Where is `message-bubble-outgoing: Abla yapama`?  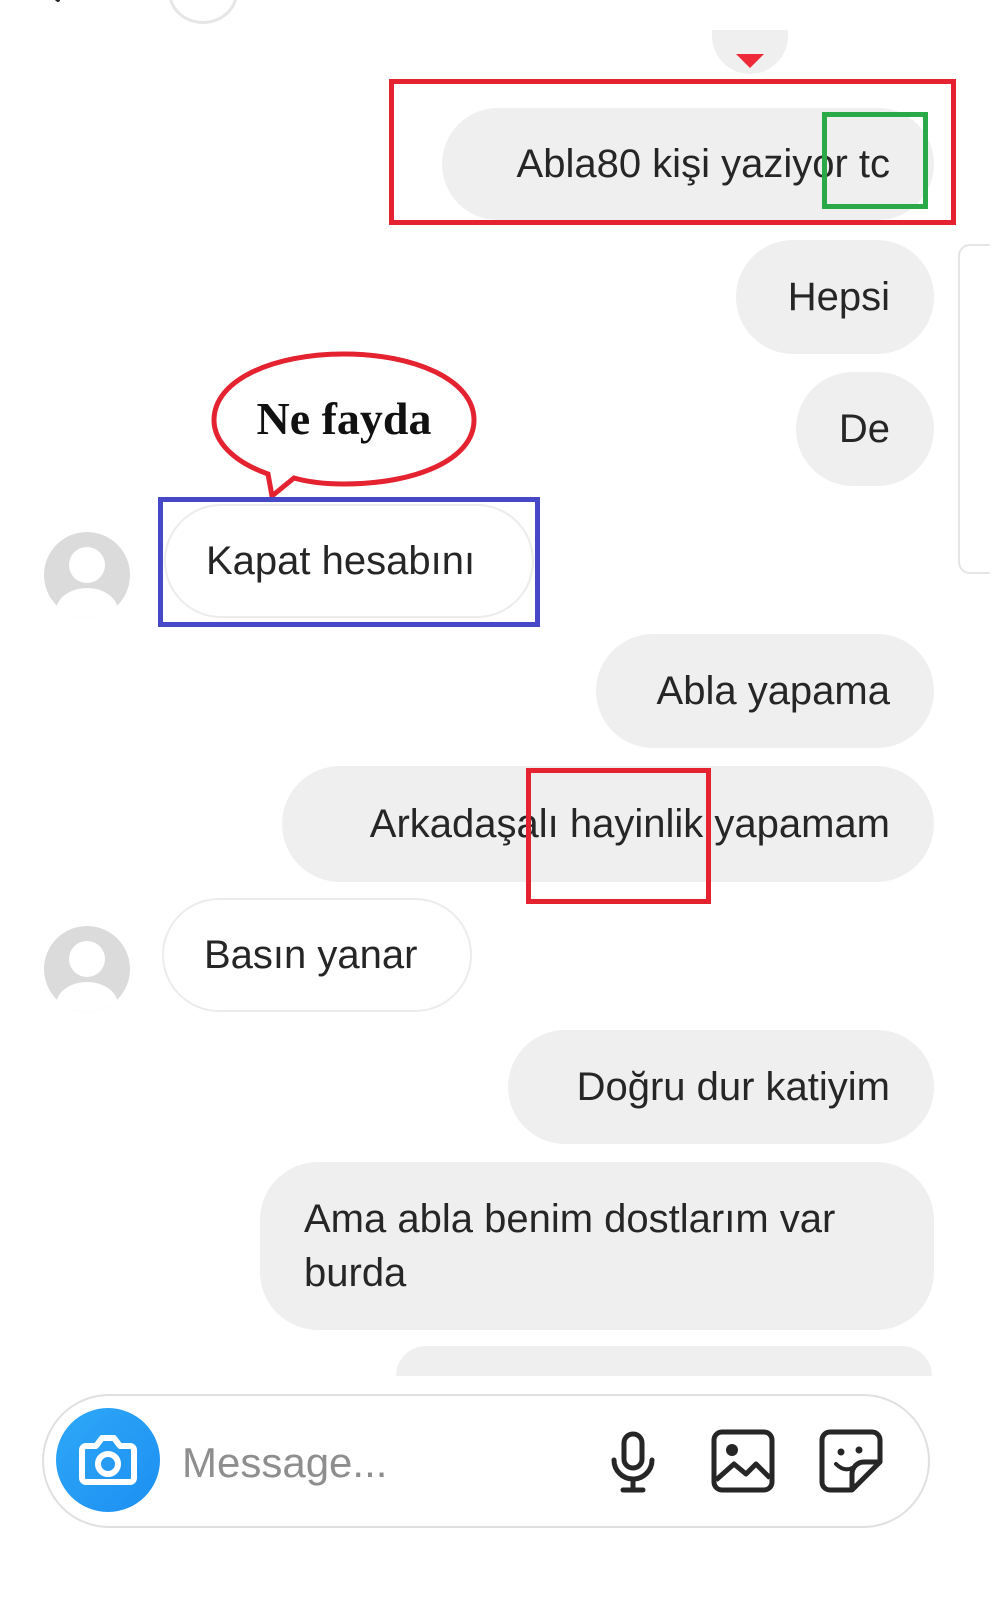 message-bubble-outgoing: Abla yapama is located at coordinates (765, 691).